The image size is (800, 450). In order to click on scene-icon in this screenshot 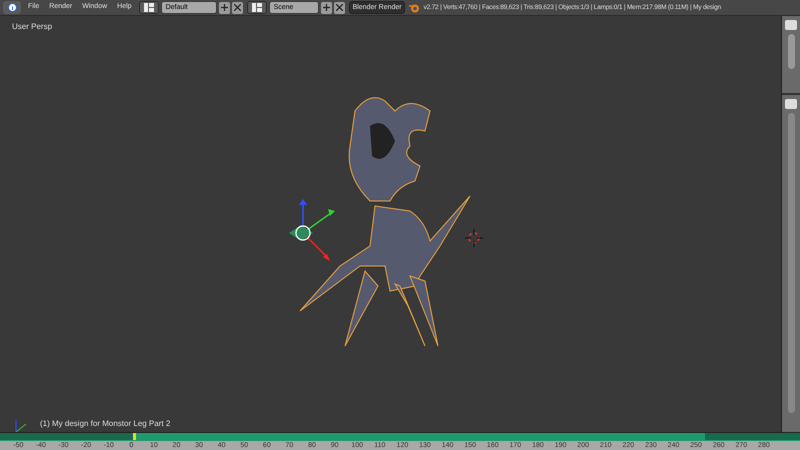, I will do `click(257, 7)`.